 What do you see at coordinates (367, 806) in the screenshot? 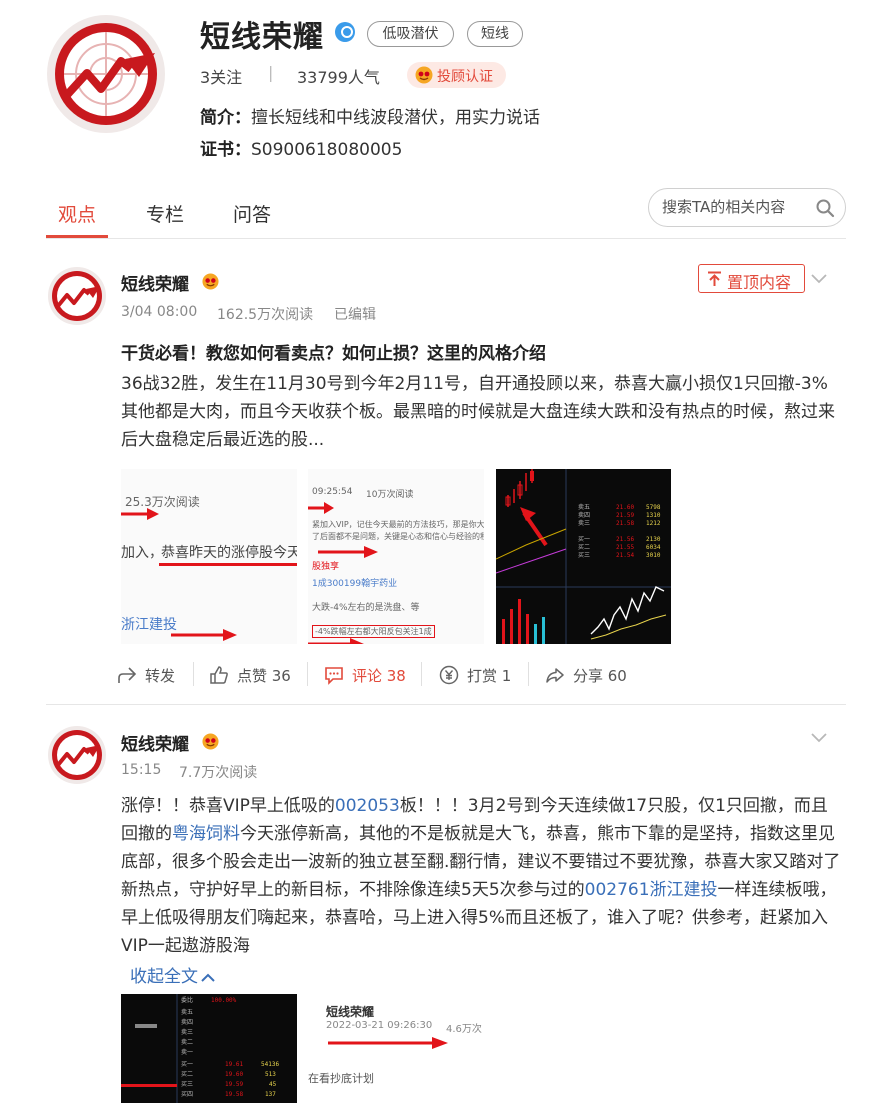
I see `stock-link: 002053` at bounding box center [367, 806].